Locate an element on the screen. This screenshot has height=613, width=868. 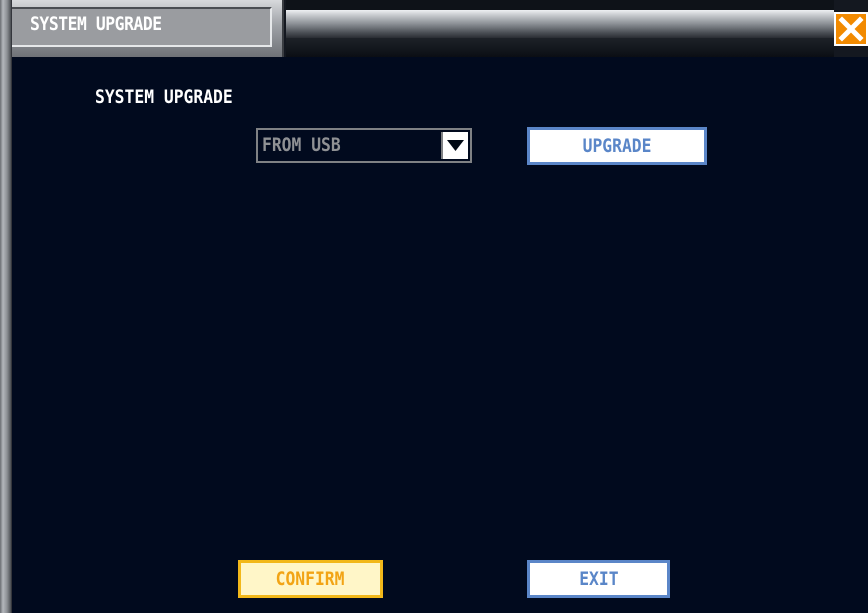
left-frame is located at coordinates (6, 306).